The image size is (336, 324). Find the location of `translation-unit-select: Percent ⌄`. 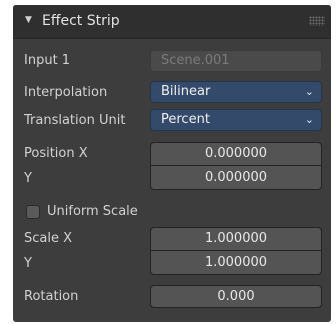

translation-unit-select: Percent ⌄ is located at coordinates (236, 120).